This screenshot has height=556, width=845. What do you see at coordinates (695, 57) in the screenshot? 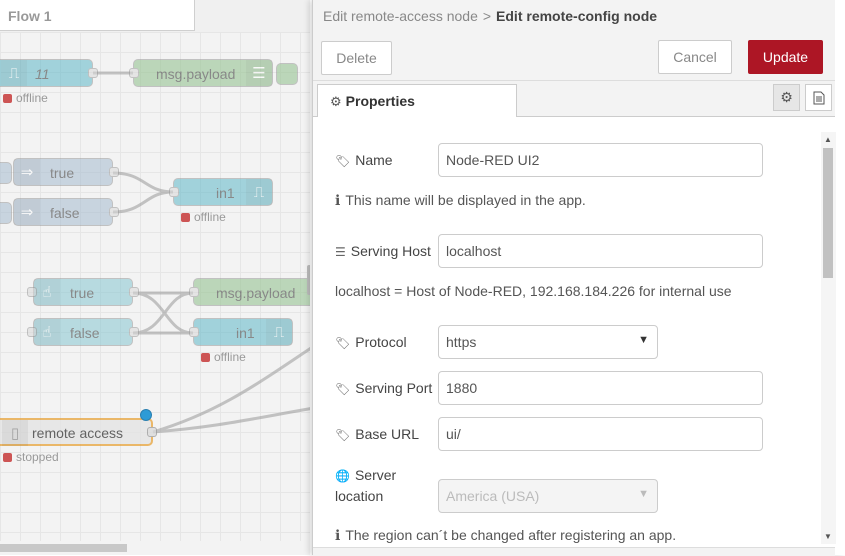
I see `cancel-button: Cancel` at bounding box center [695, 57].